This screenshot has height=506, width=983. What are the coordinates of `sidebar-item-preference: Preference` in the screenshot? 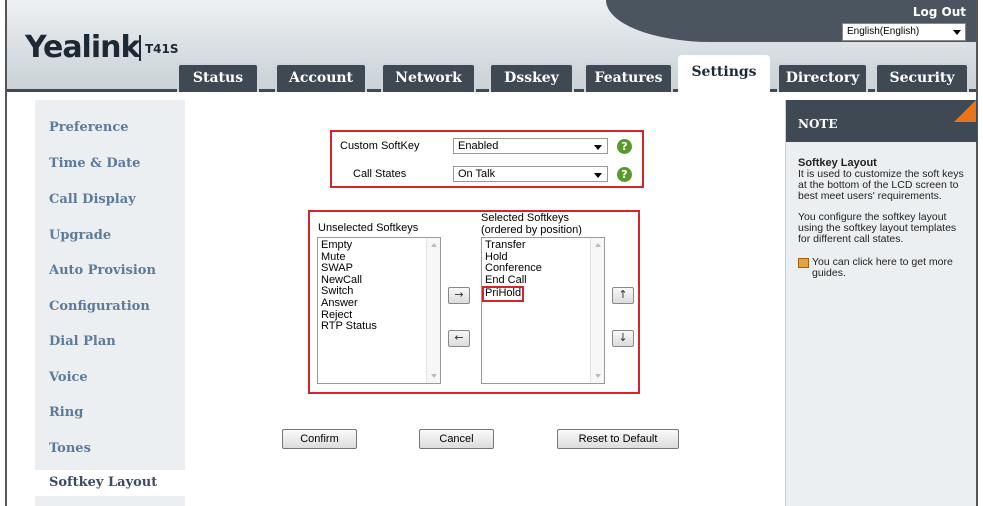 It's located at (89, 127).